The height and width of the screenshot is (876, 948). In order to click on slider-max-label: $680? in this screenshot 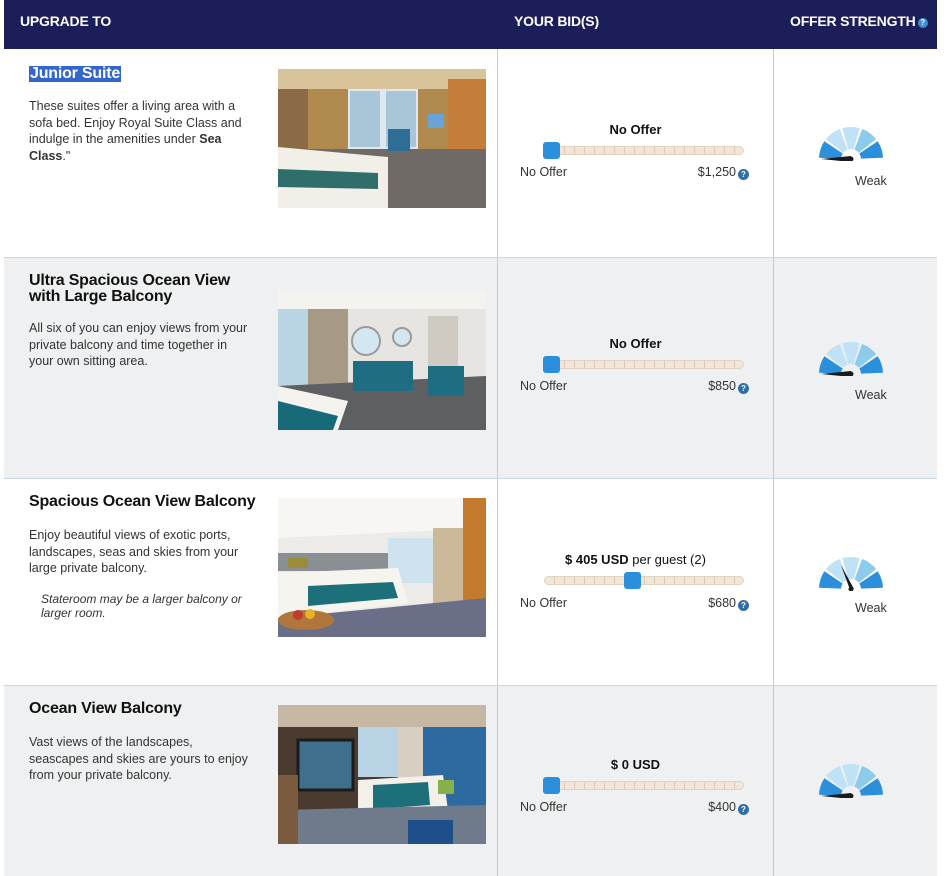, I will do `click(728, 603)`.